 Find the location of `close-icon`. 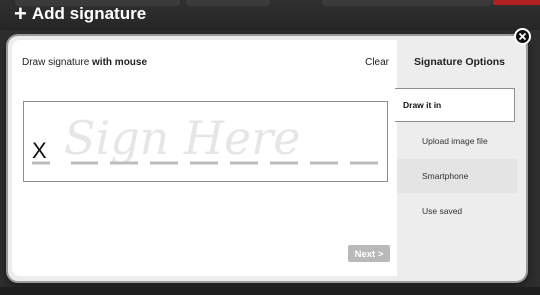

close-icon is located at coordinates (522, 36).